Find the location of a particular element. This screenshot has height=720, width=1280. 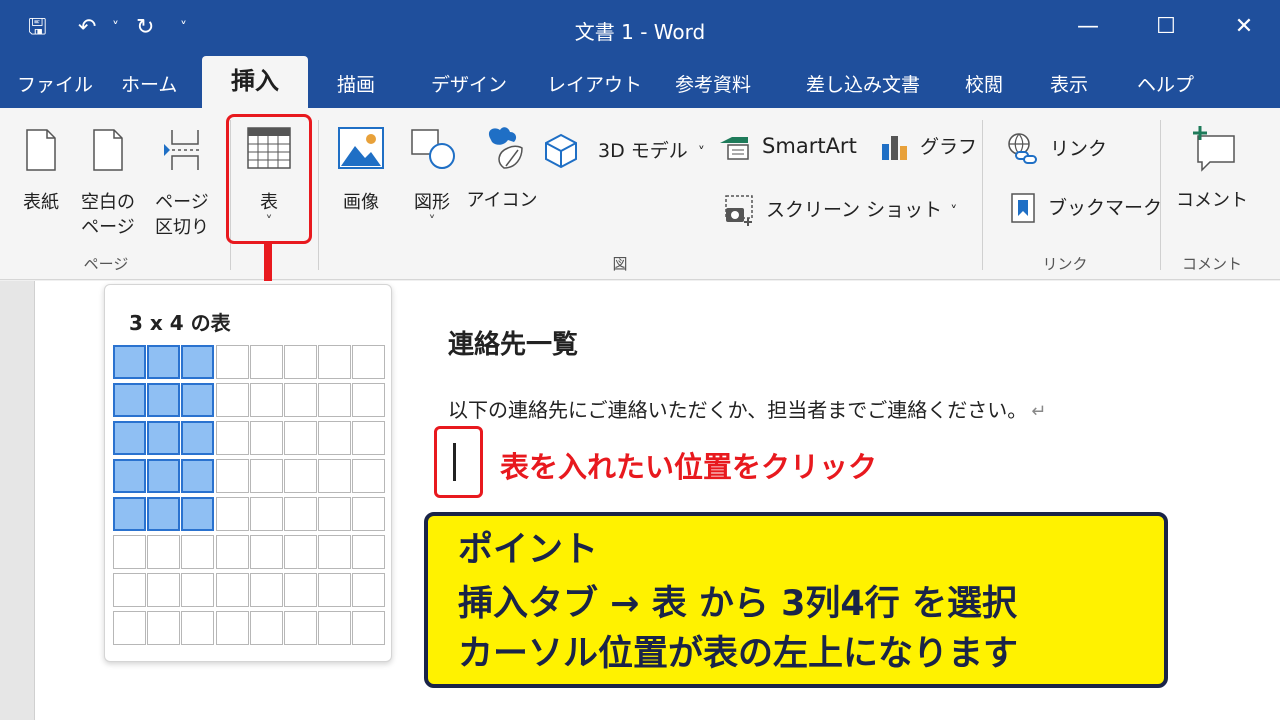

tab-review: 校閲 is located at coordinates (984, 83).